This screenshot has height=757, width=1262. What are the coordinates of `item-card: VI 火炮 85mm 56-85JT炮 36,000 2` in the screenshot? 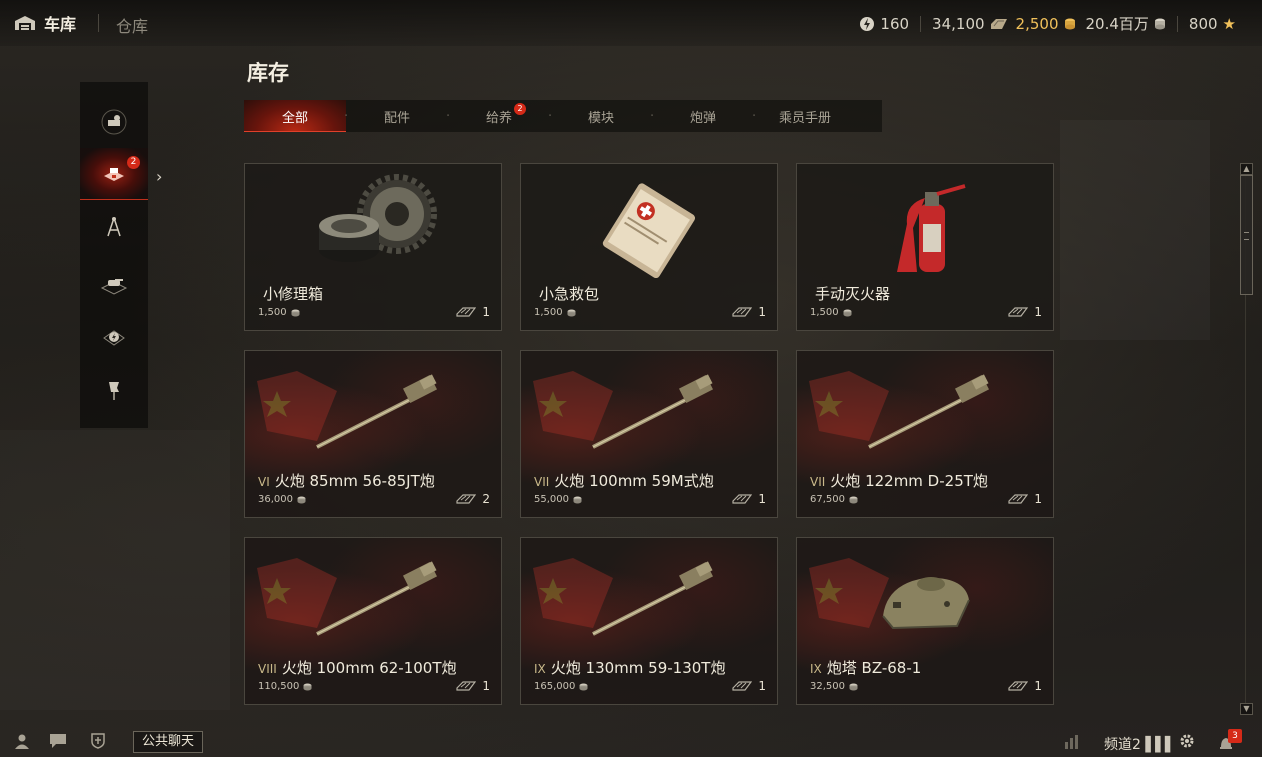 It's located at (373, 434).